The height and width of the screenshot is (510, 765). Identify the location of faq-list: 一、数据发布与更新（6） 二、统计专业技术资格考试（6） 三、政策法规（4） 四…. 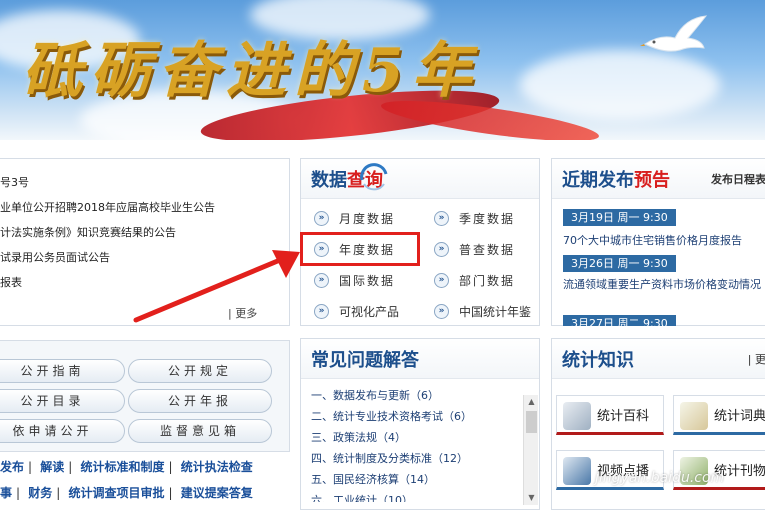
(420, 440).